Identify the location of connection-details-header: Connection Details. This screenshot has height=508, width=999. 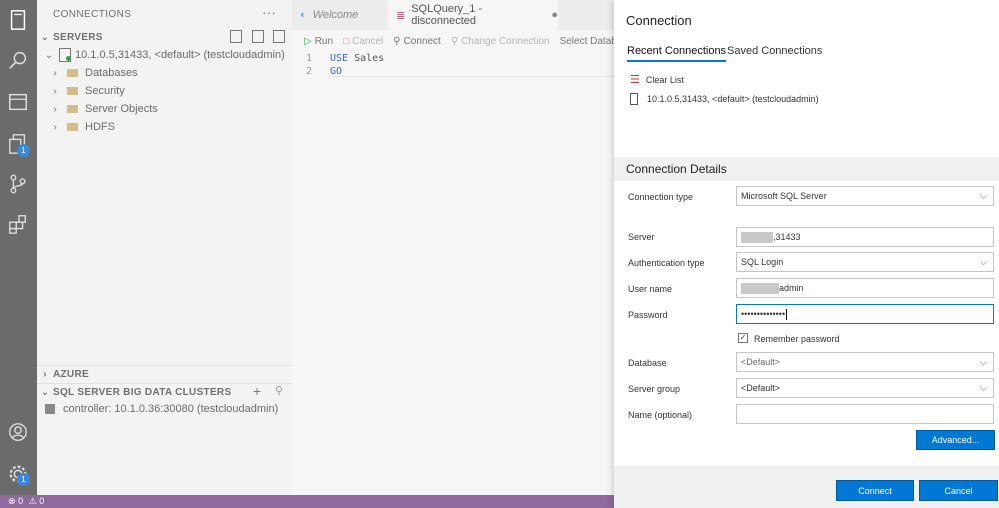
(806, 169).